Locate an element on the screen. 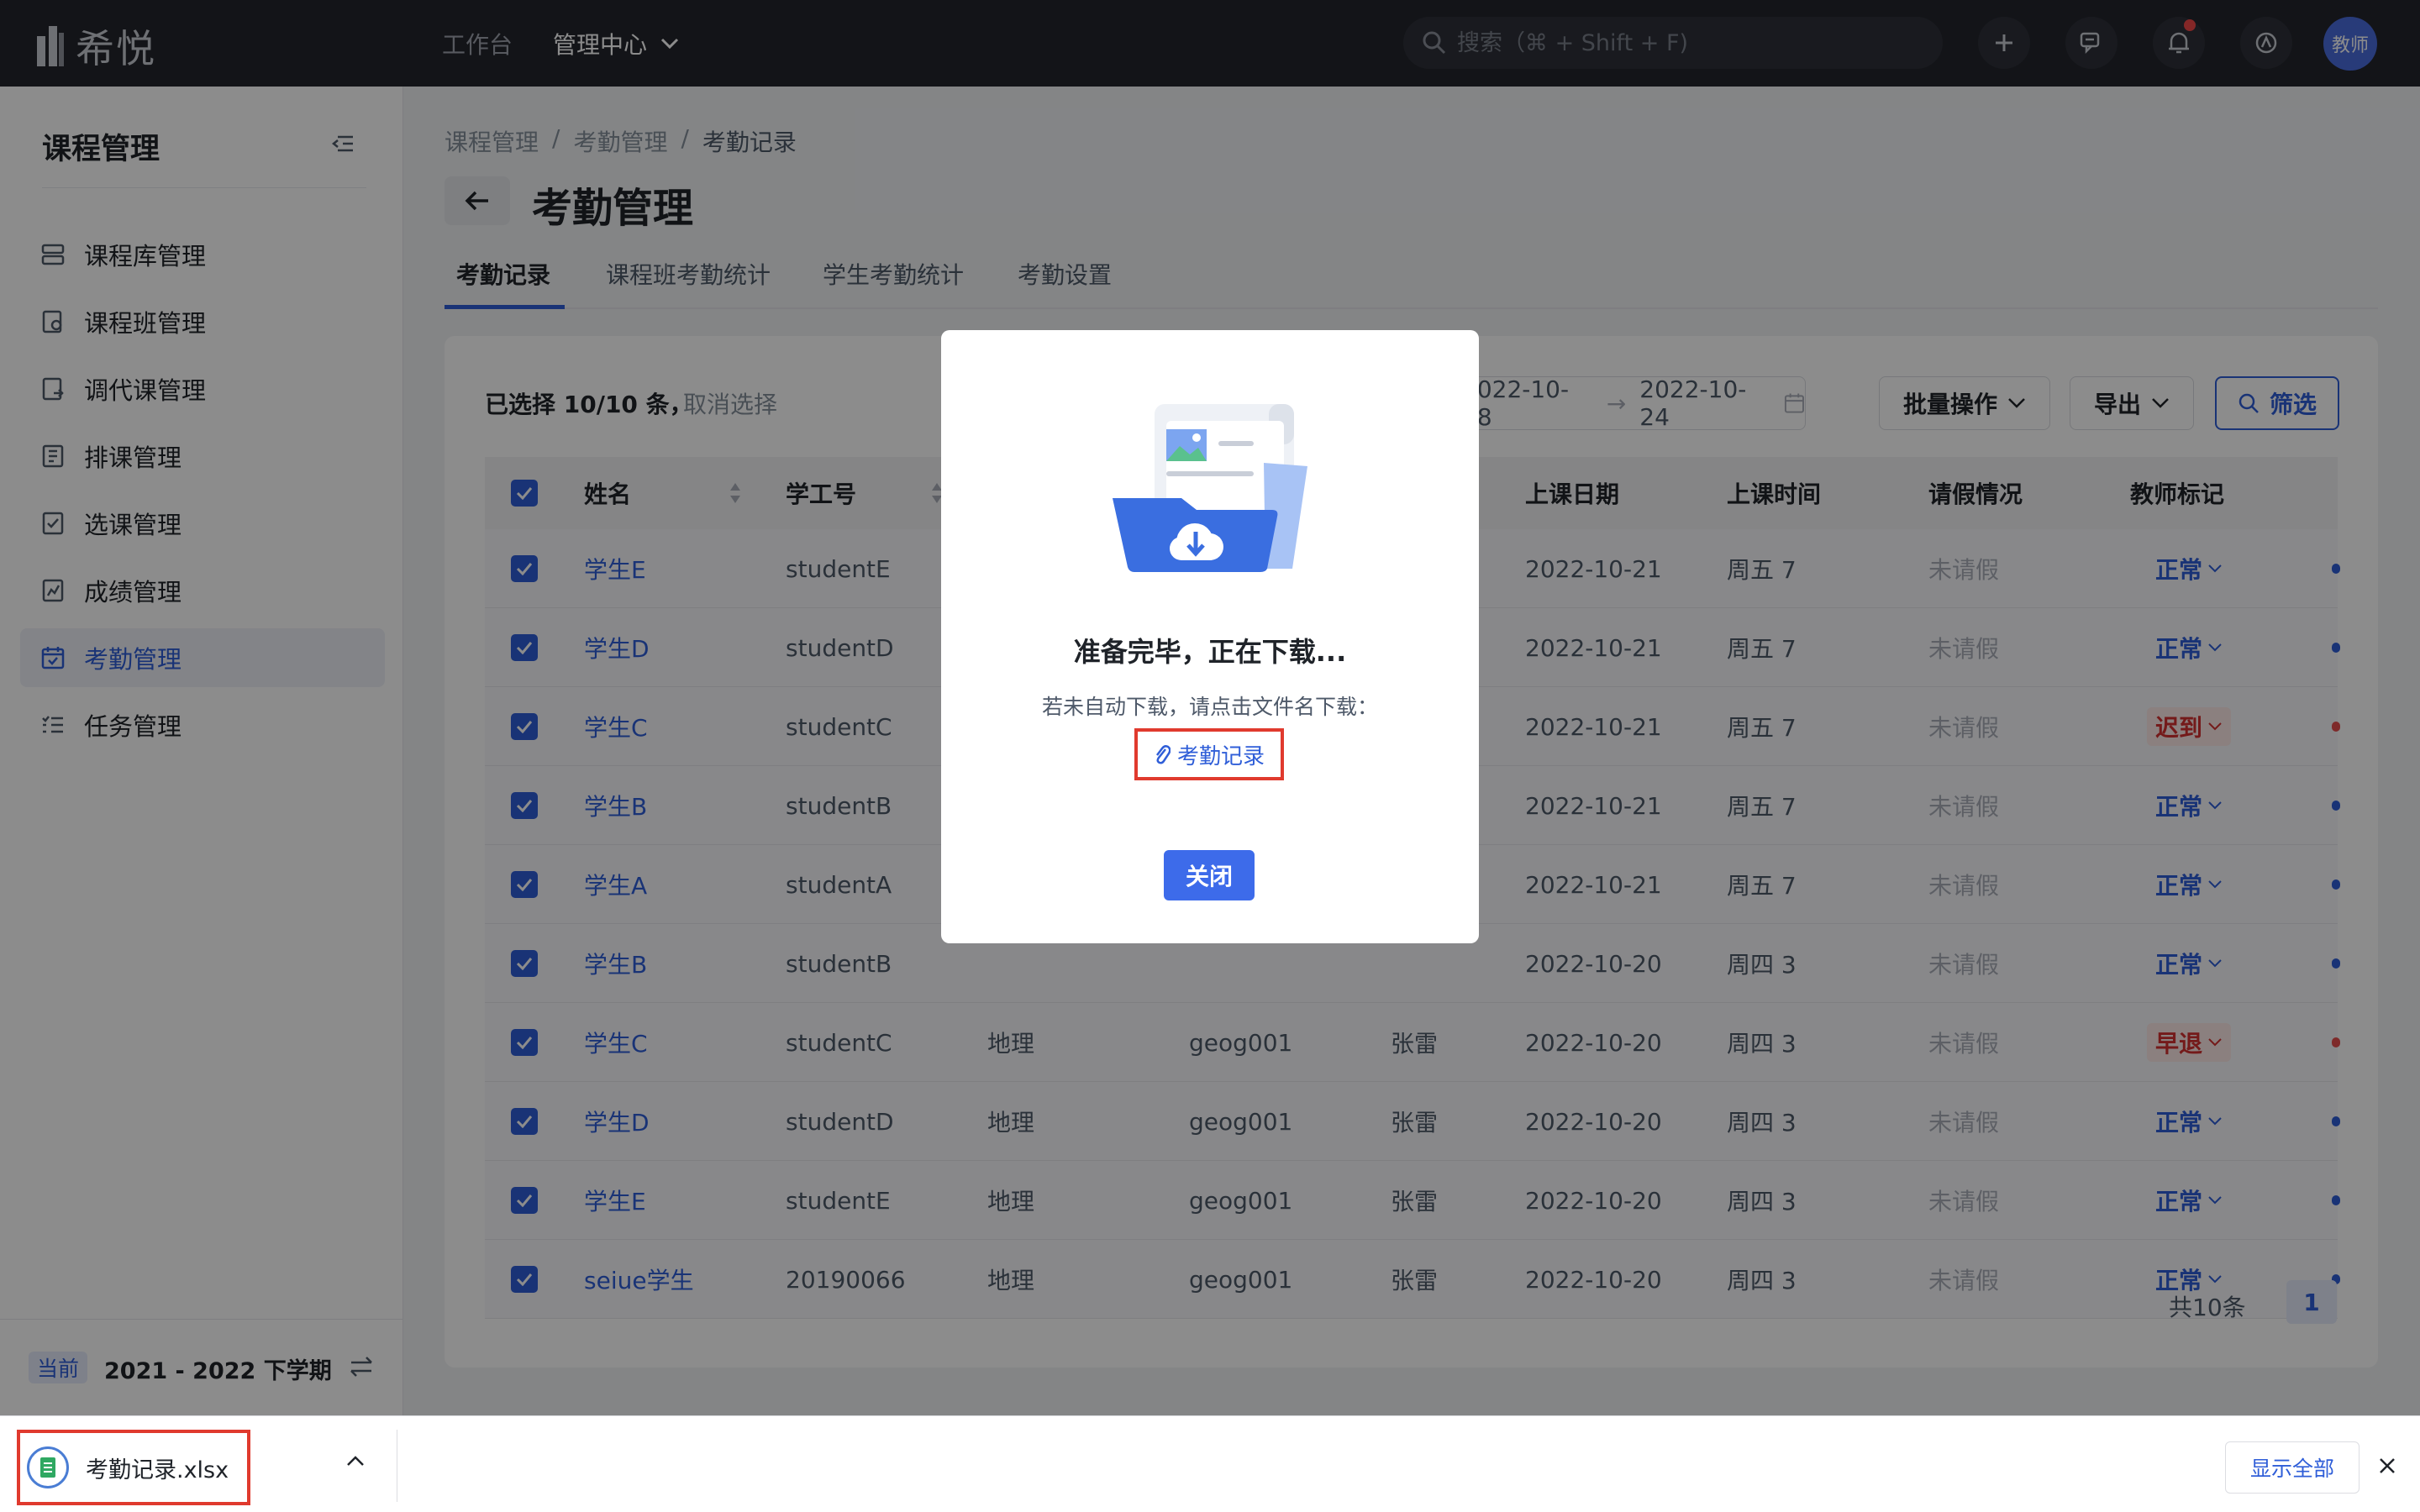 The height and width of the screenshot is (1512, 2420). download-options-button is located at coordinates (355, 1461).